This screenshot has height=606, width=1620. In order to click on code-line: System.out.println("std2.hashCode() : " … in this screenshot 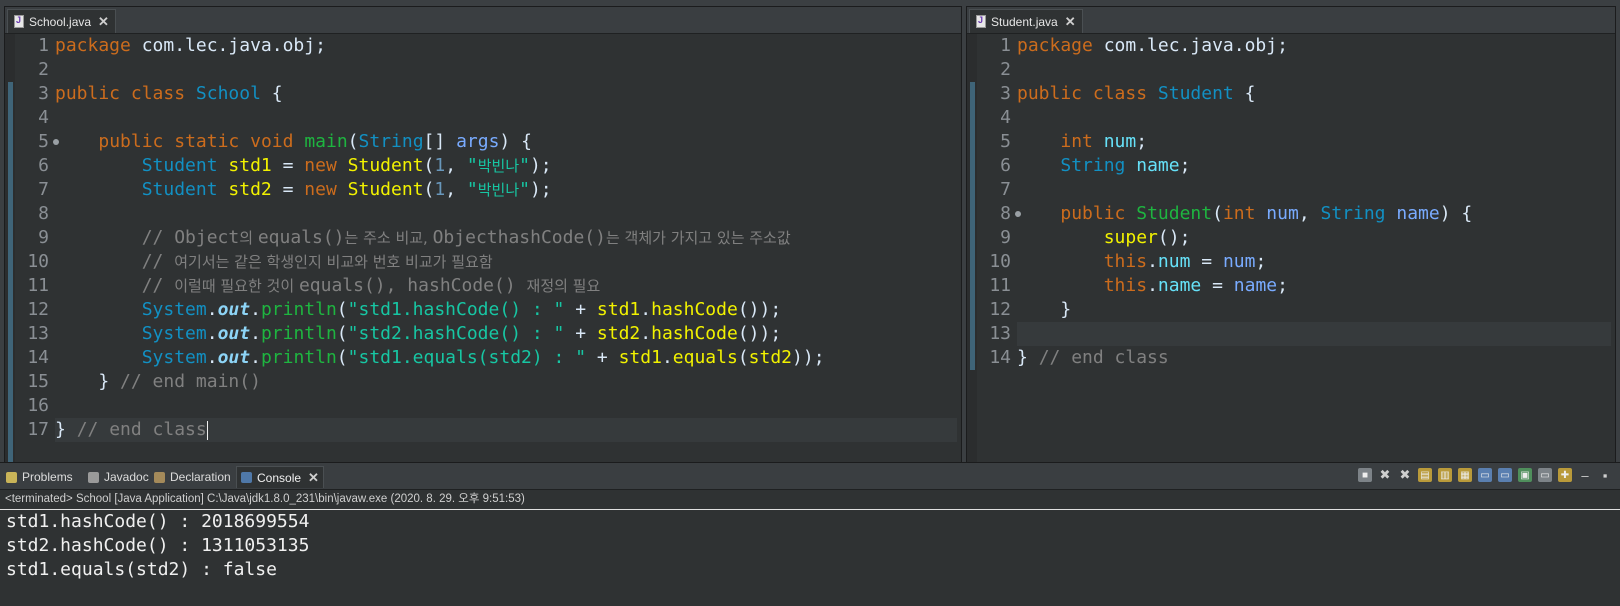, I will do `click(506, 334)`.